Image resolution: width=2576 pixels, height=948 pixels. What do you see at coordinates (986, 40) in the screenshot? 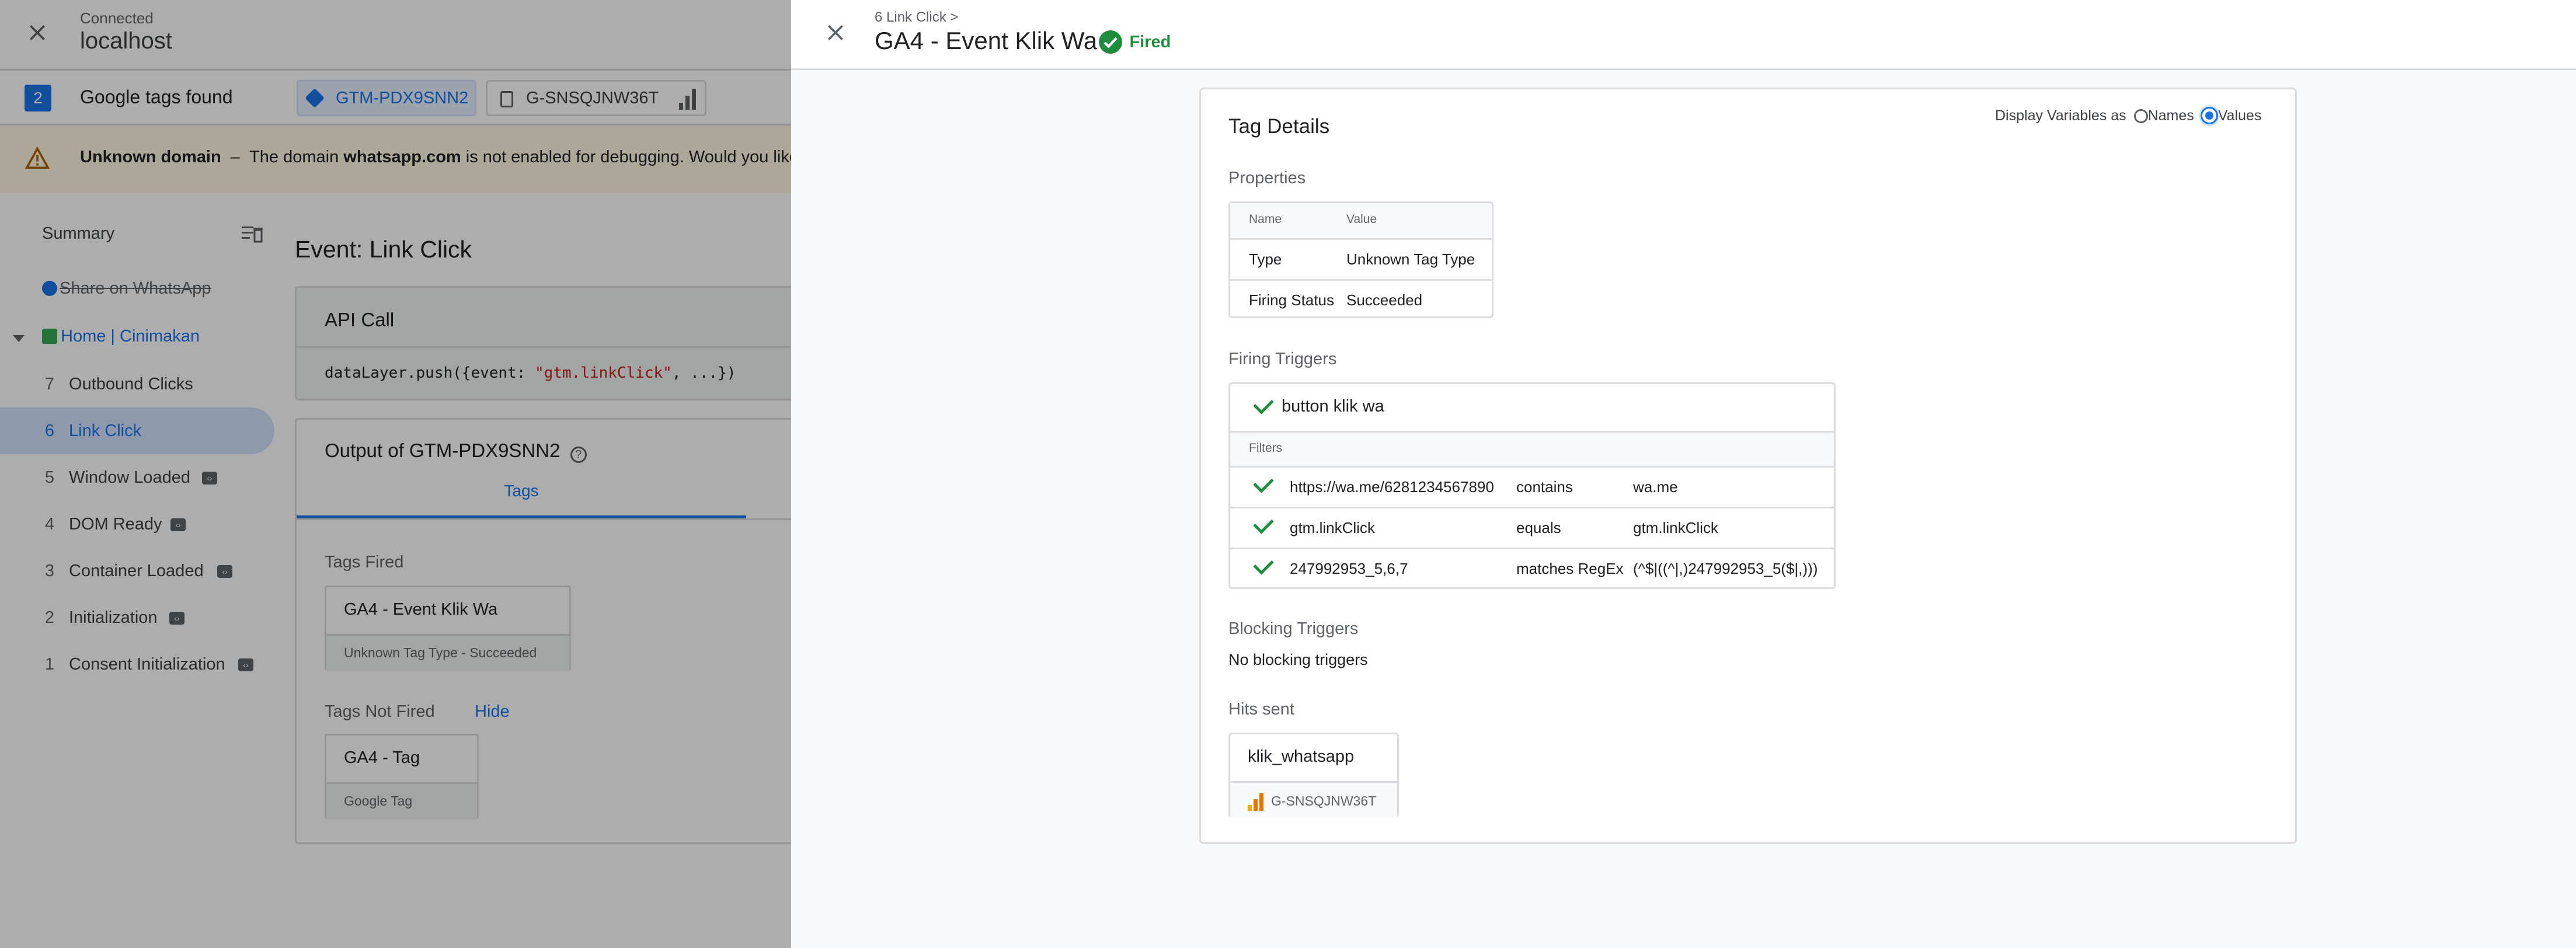
I see `panel-title: GA4 - Event Klik Wa` at bounding box center [986, 40].